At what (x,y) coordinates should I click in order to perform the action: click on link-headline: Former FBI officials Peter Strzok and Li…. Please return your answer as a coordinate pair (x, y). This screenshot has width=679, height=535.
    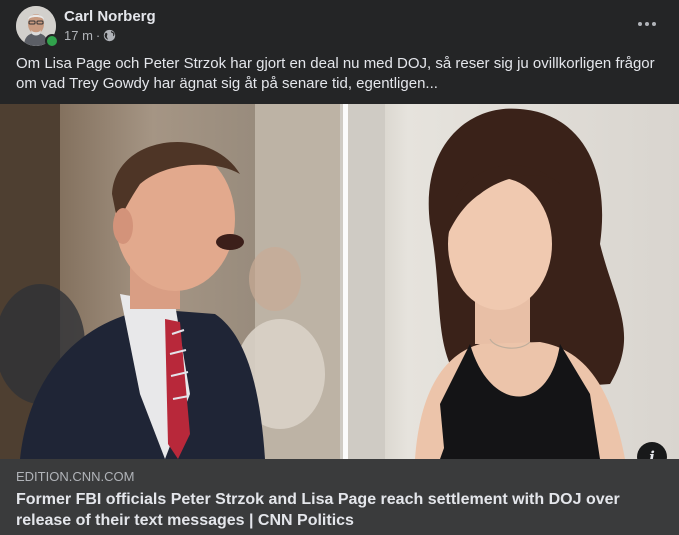
    Looking at the image, I should click on (336, 510).